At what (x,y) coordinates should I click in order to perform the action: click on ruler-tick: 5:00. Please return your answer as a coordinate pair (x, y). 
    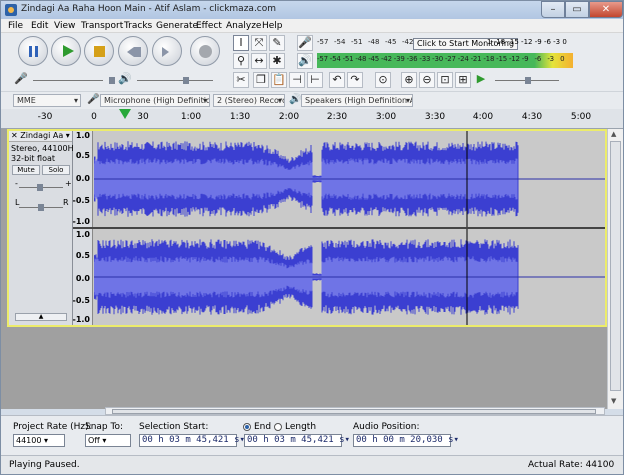
    Looking at the image, I should click on (581, 117).